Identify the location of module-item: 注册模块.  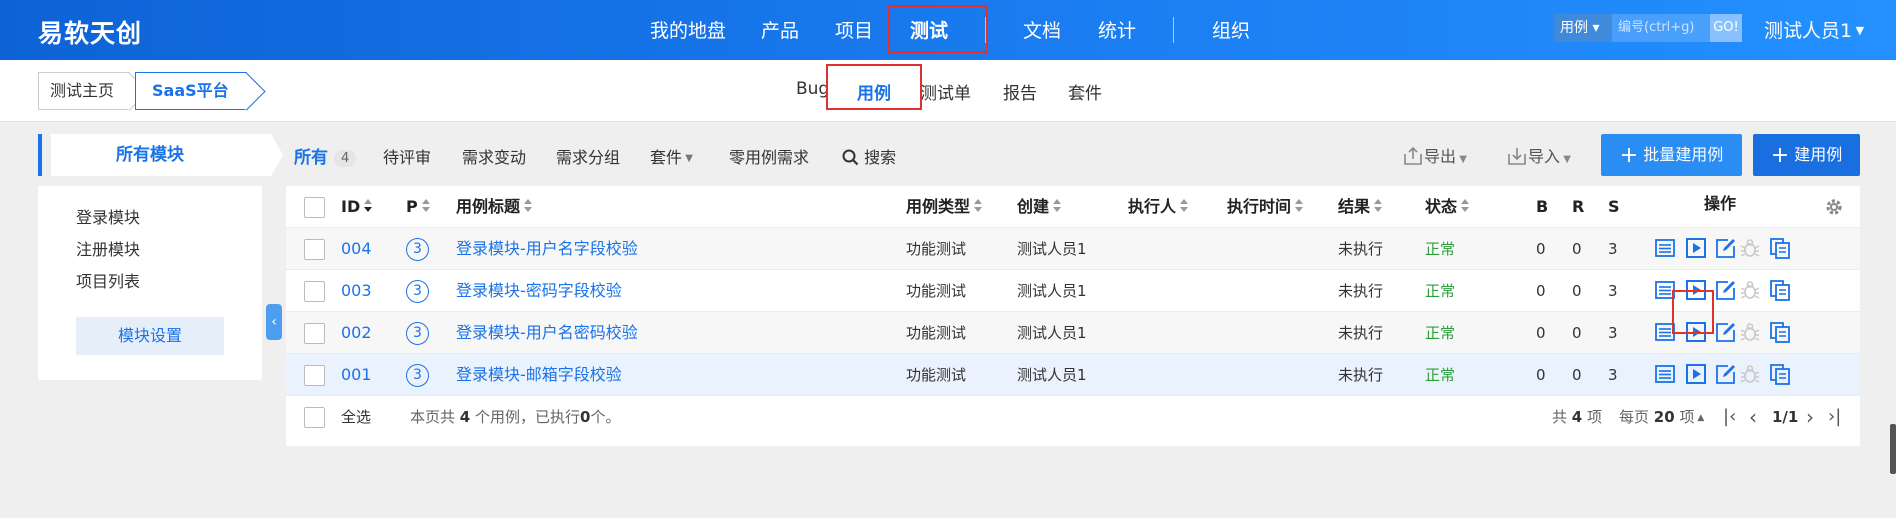
(108, 248).